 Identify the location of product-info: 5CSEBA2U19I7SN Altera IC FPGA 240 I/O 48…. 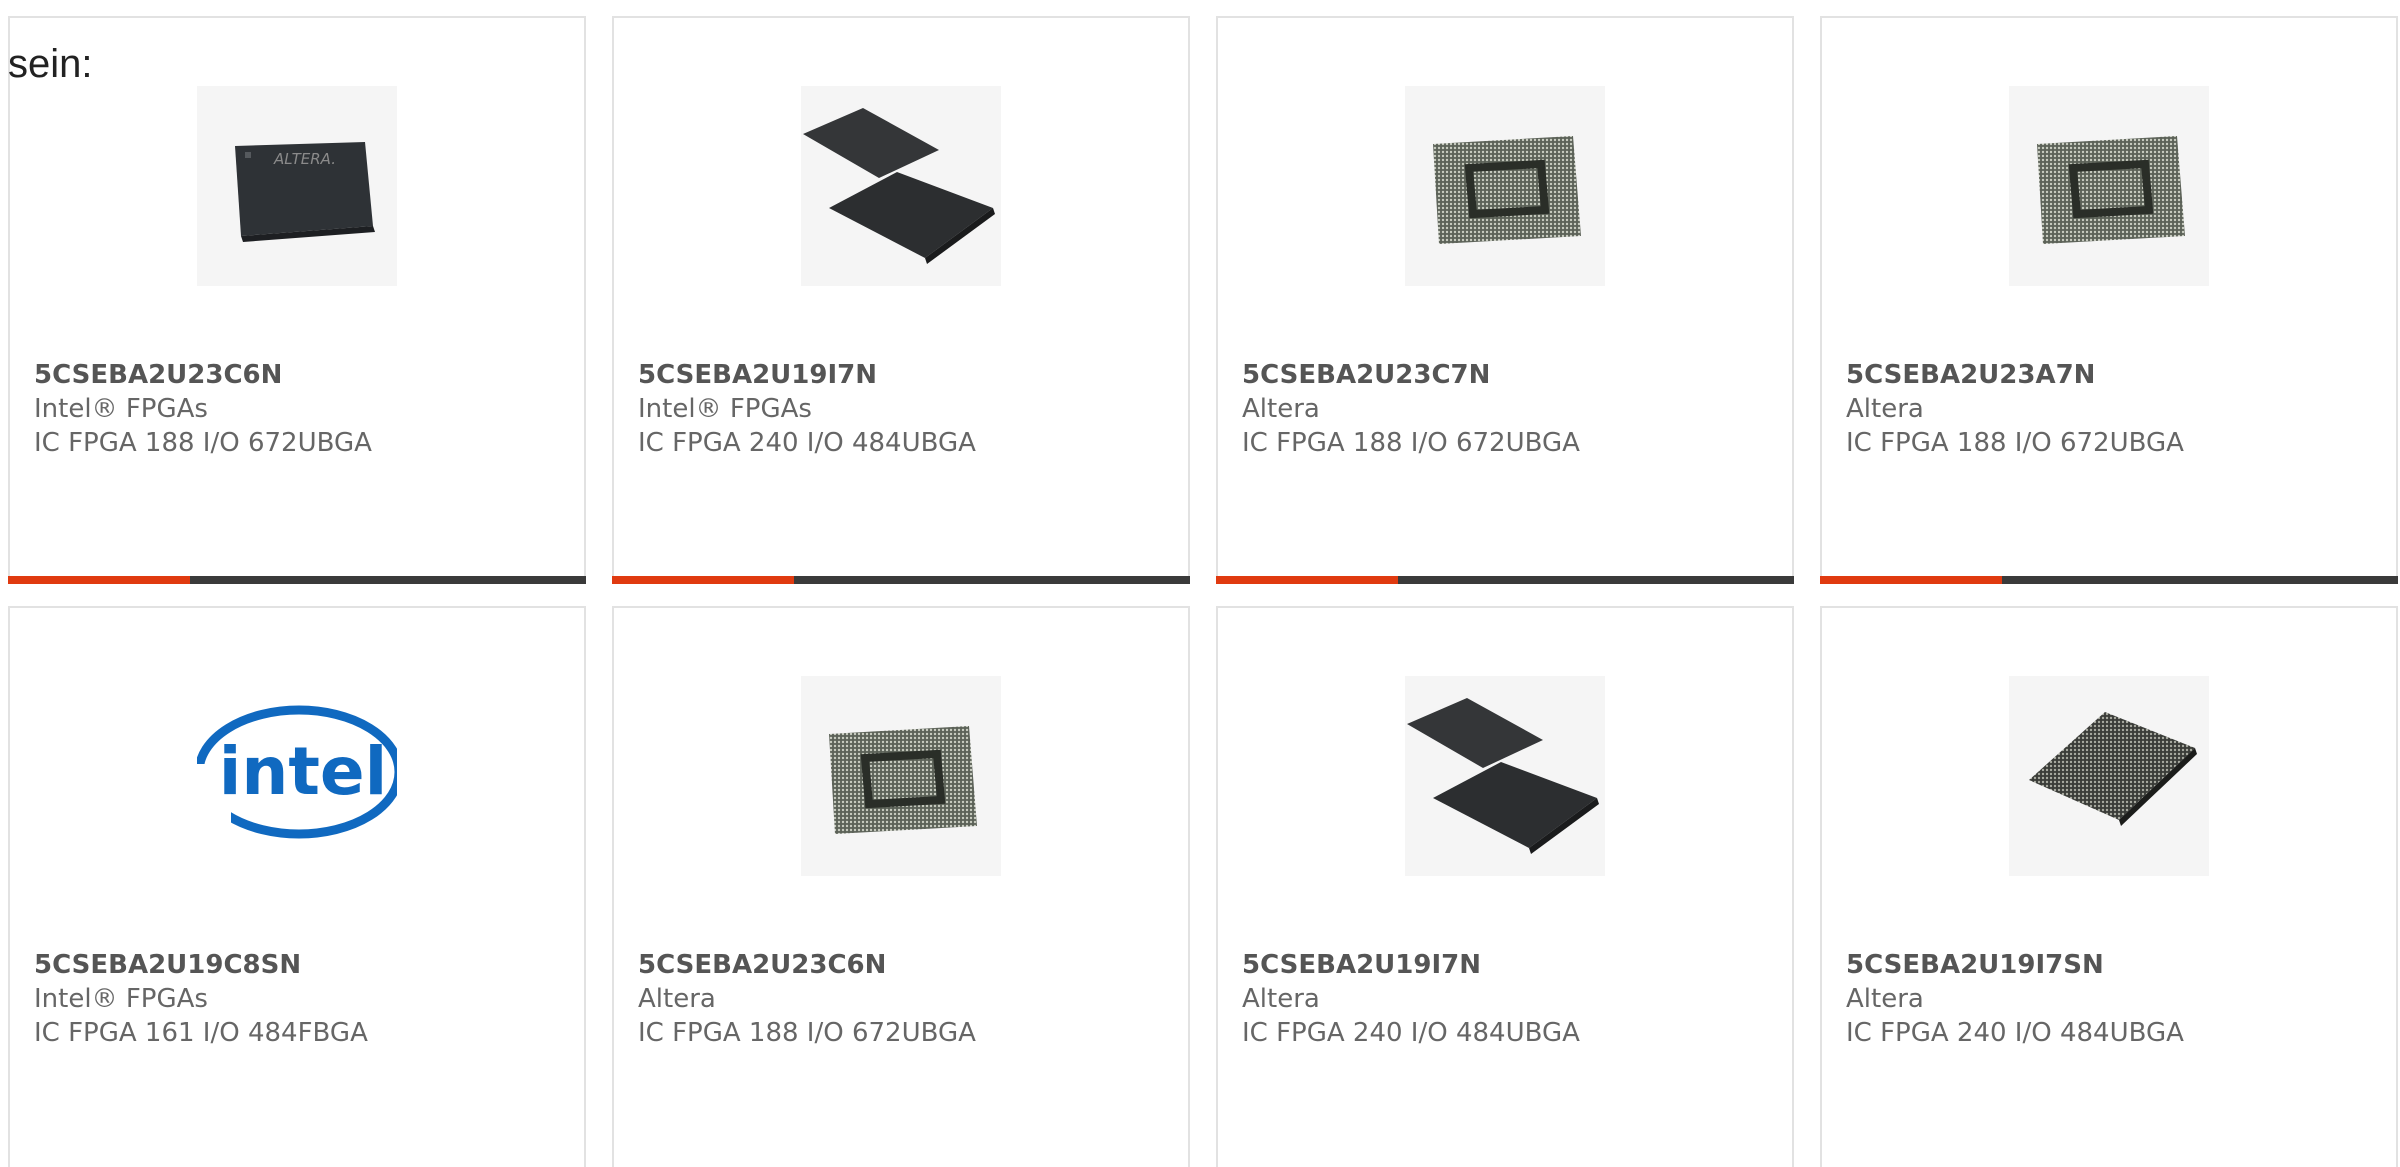
(2113, 999).